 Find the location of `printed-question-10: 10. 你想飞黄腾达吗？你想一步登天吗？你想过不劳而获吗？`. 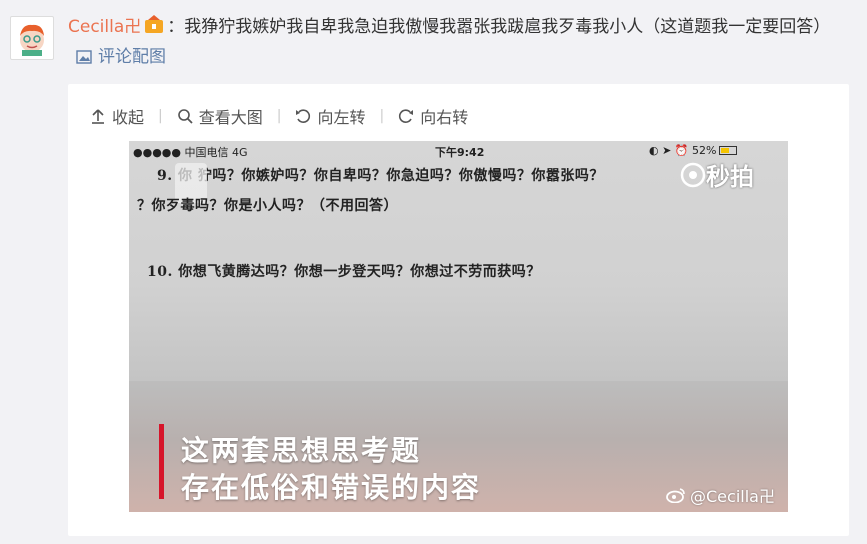

printed-question-10: 10. 你想飞黄腾达吗？你想一步登天吗？你想过不劳而获吗？ is located at coordinates (344, 272).